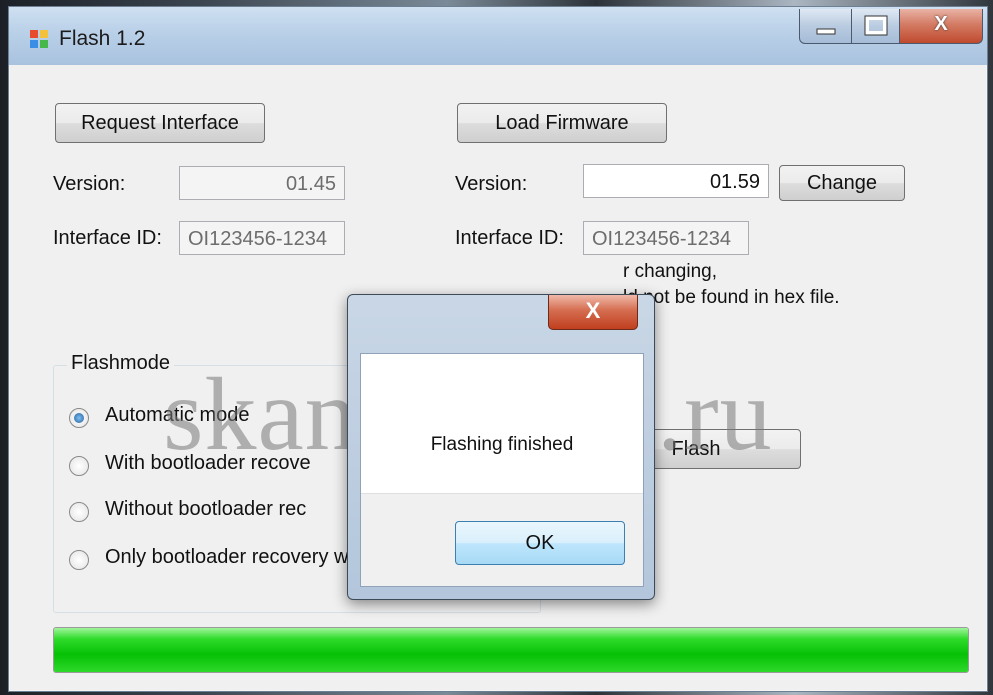  Describe the element at coordinates (107, 238) in the screenshot. I see `interface-id-label-left: Interface ID:` at that location.